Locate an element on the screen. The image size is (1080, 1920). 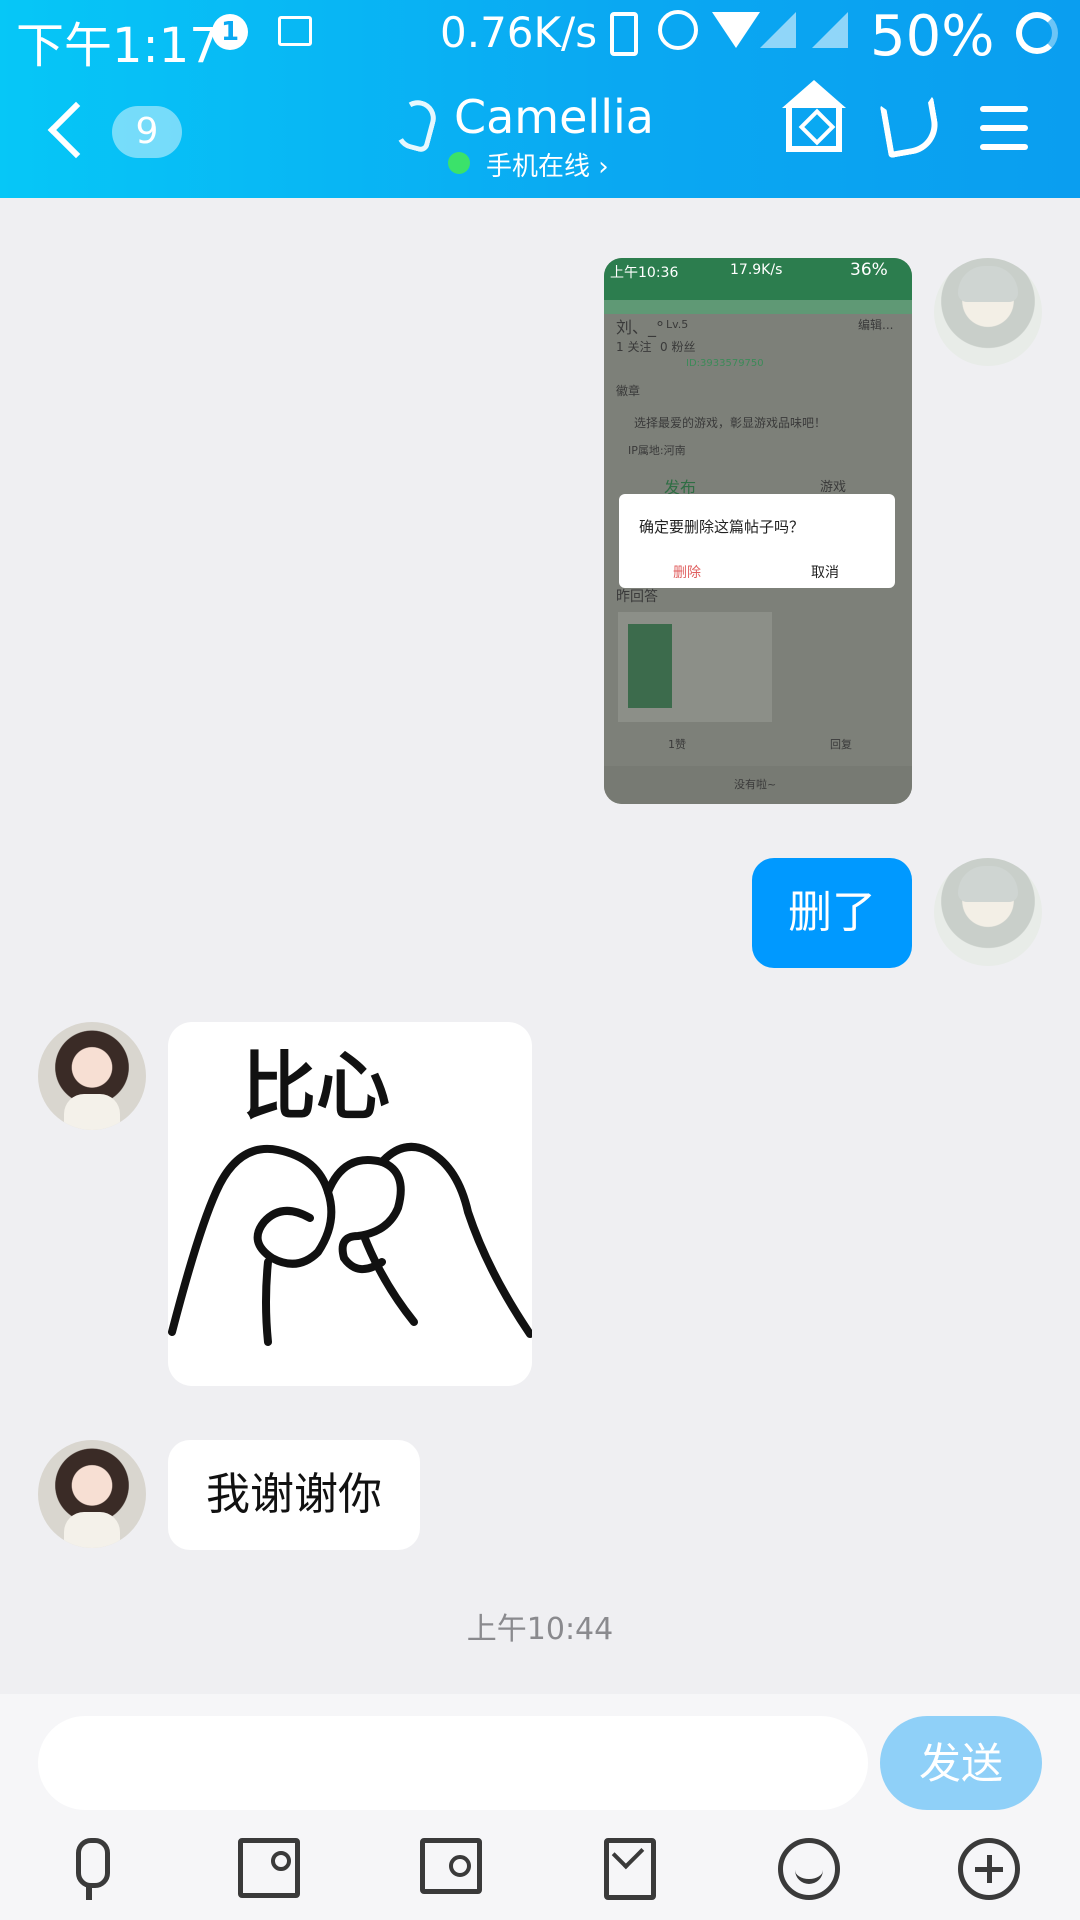
network-speed: 0.76K/s is located at coordinates (519, 32).